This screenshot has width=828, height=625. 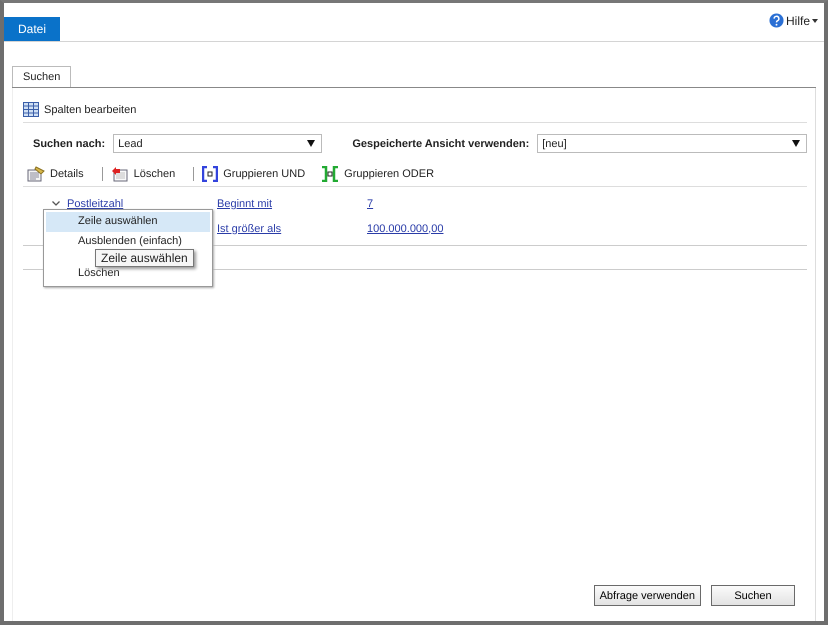 I want to click on operator-link: Ist größer als, so click(x=249, y=228).